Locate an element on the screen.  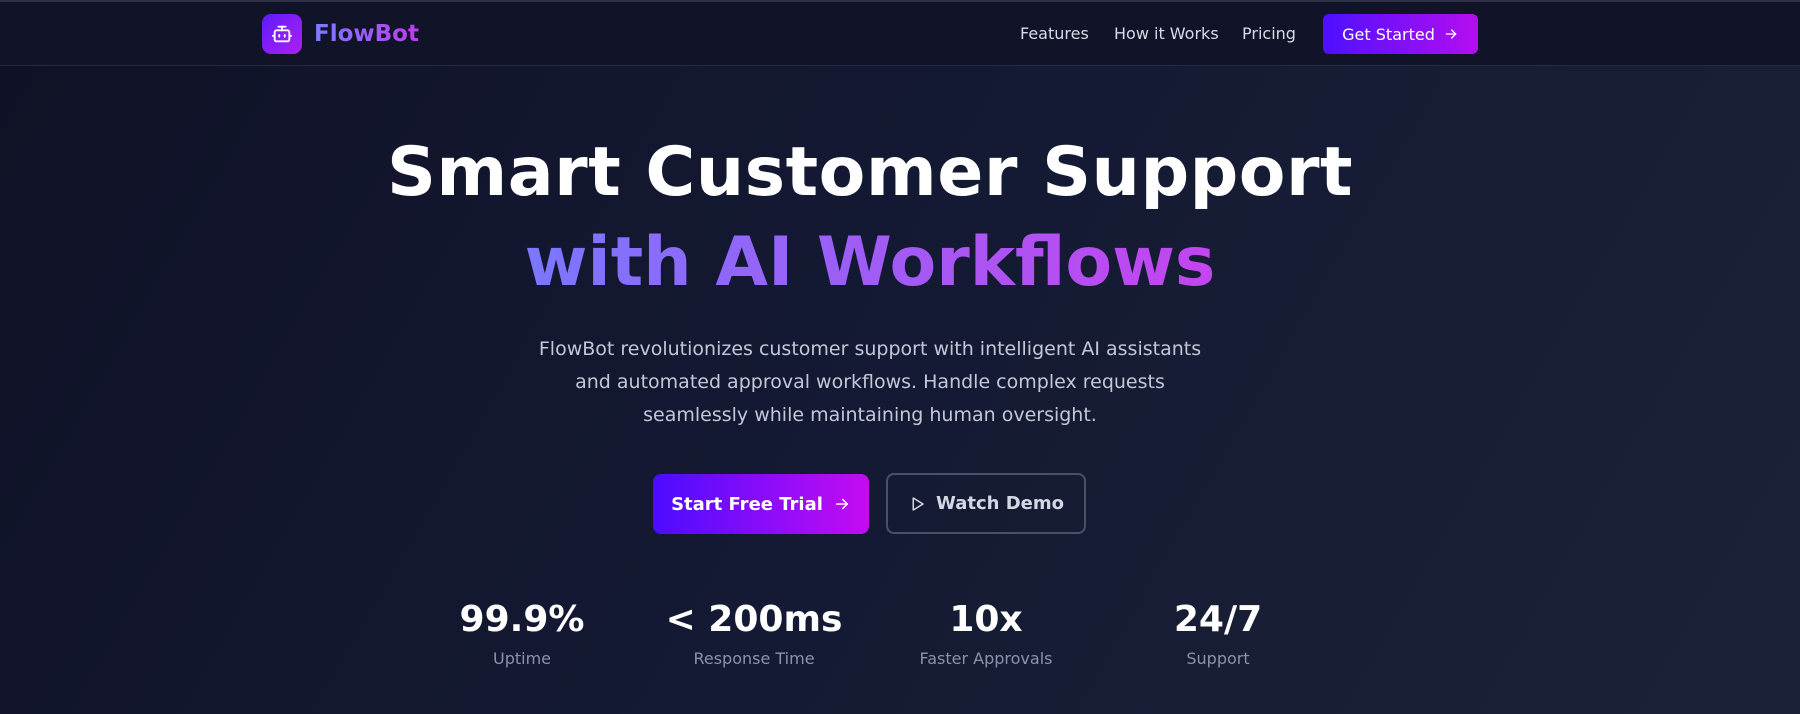
stat-label: Uptime is located at coordinates (521, 658).